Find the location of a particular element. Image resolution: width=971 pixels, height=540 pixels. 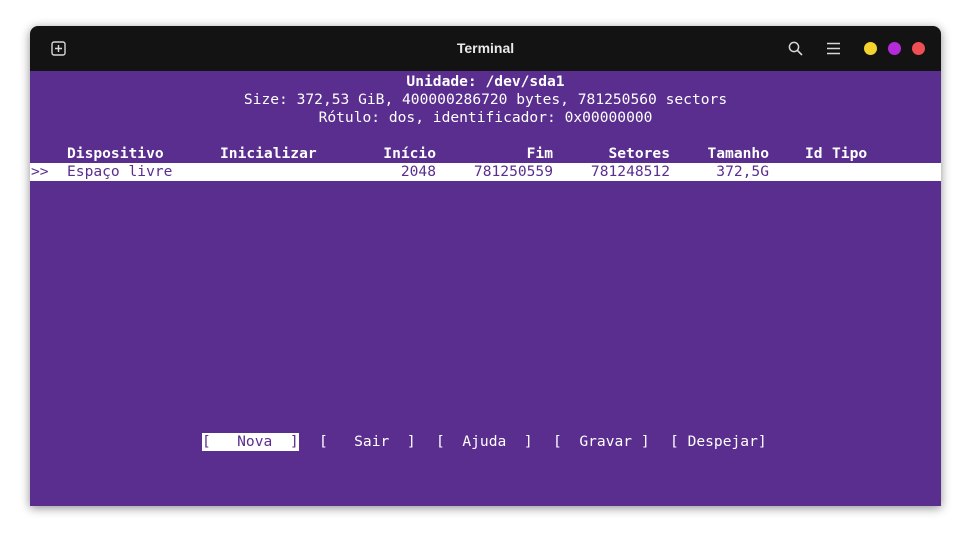

header-sectors: Setores is located at coordinates (639, 153).